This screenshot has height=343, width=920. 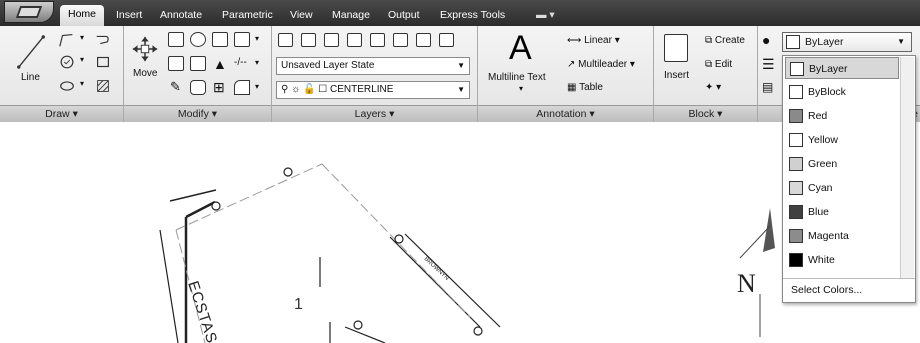 I want to click on color-option-magenta: Magenta, so click(x=842, y=236).